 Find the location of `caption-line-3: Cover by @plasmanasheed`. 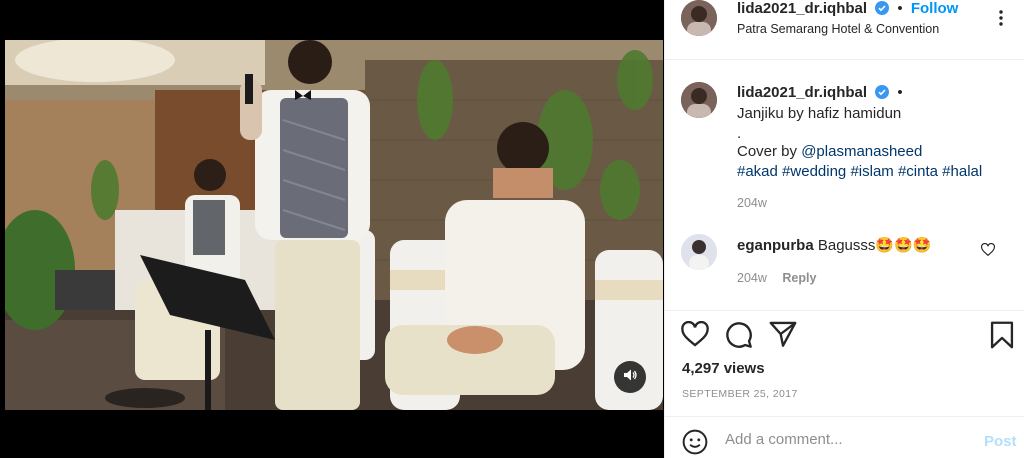

caption-line-3: Cover by @plasmanasheed is located at coordinates (829, 152).